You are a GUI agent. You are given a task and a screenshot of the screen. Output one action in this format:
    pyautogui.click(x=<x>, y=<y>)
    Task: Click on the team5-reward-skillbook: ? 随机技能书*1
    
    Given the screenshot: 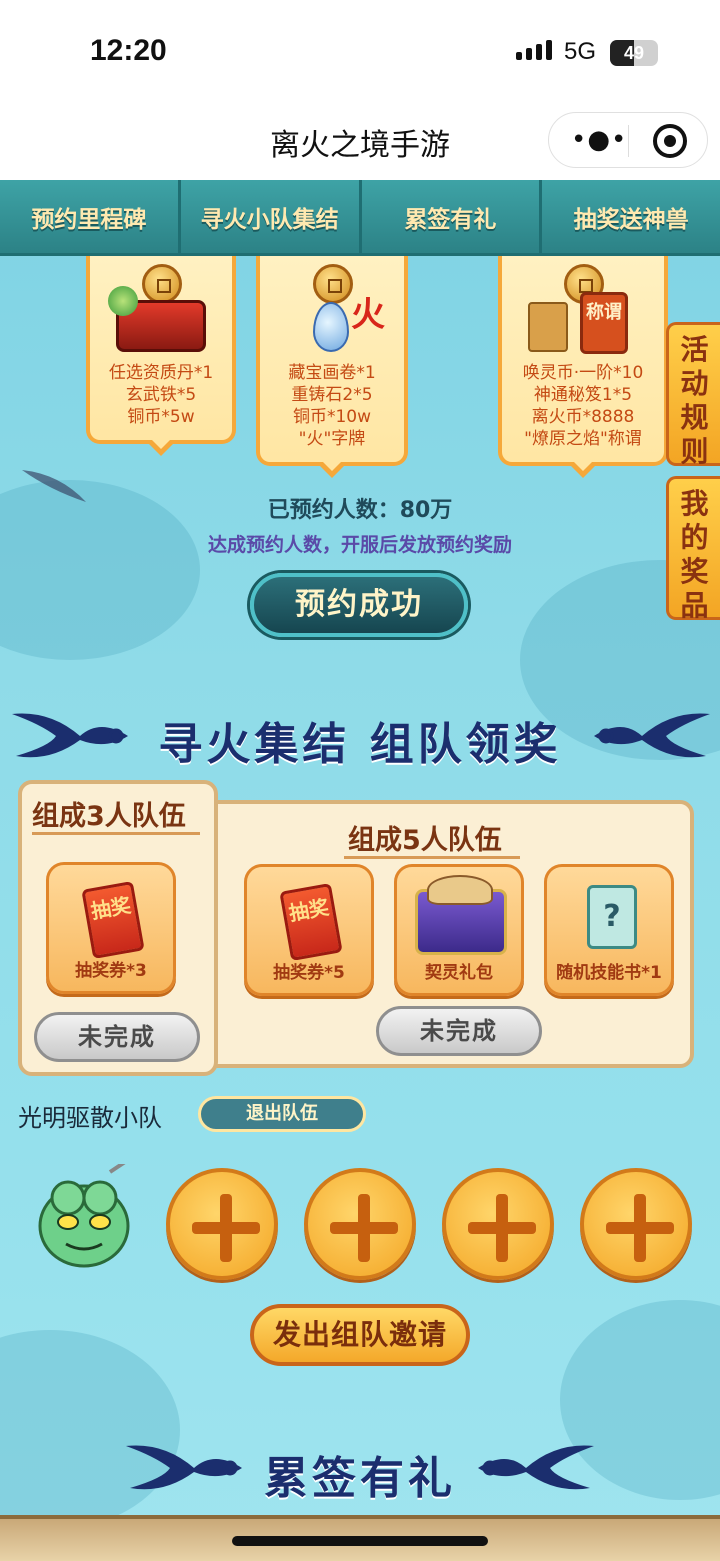 What is the action you would take?
    pyautogui.click(x=609, y=930)
    